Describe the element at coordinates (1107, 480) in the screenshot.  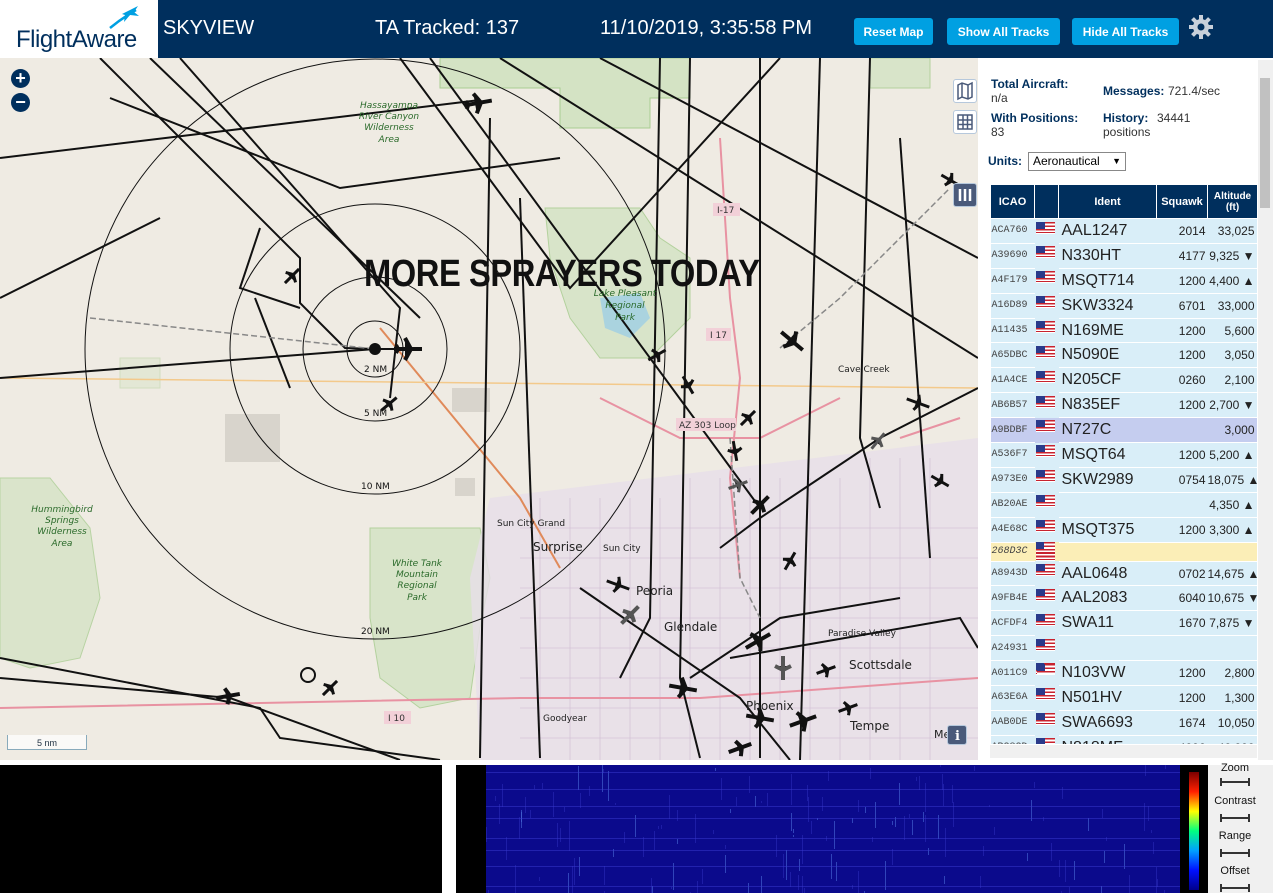
I see `aircraft-ident: SKW2989` at that location.